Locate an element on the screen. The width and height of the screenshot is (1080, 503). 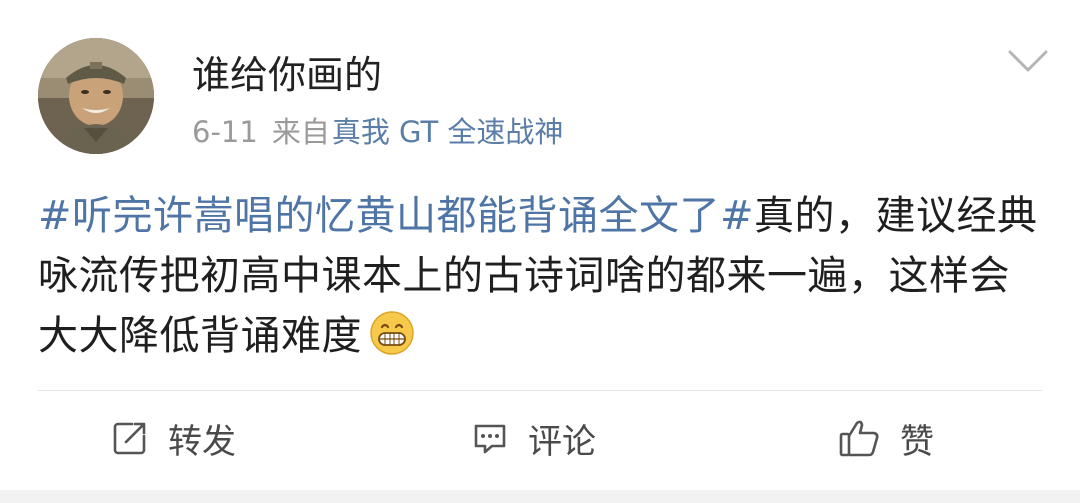
grinning-face-emoji-icon is located at coordinates (392, 333).